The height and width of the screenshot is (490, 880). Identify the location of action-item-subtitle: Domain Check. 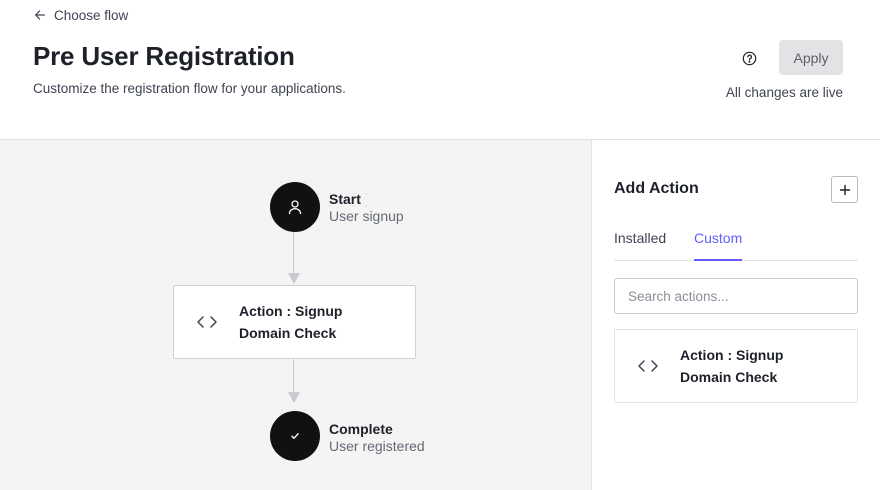
(729, 377).